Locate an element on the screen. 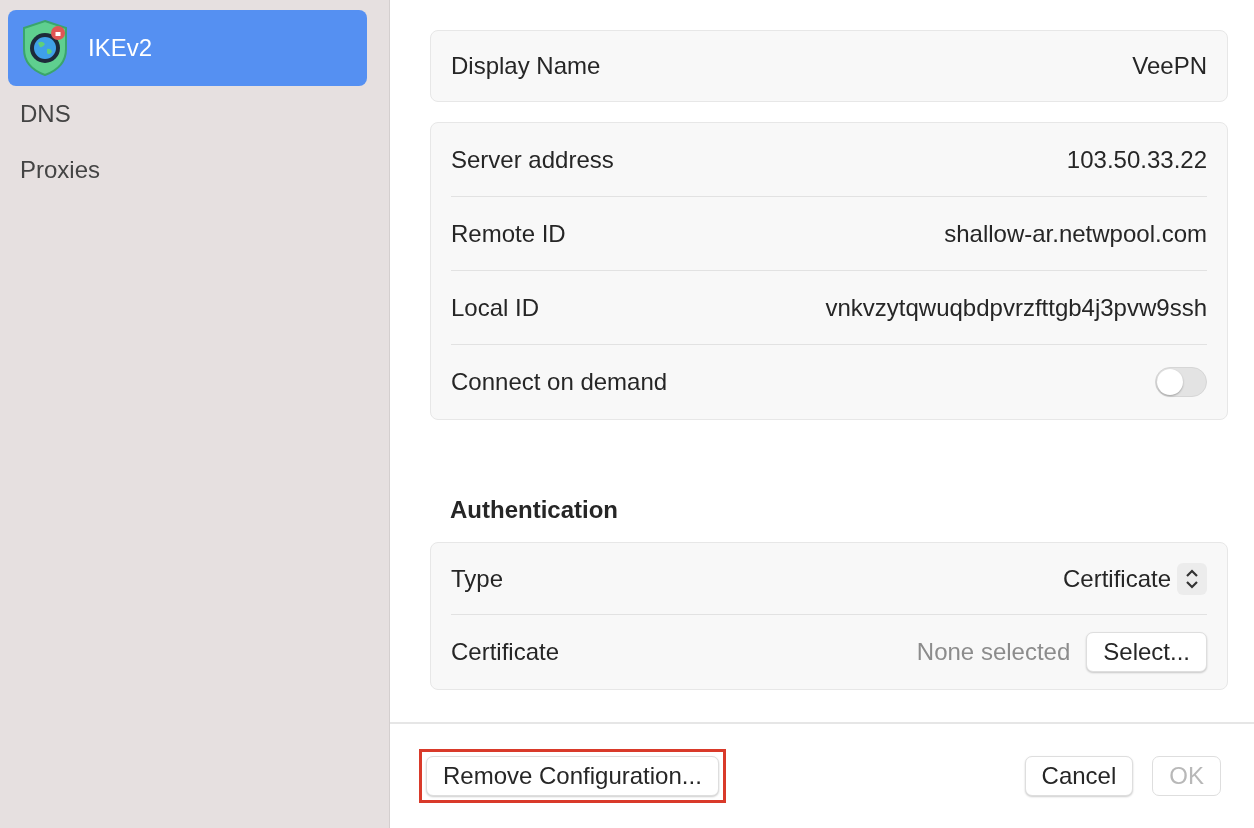 The width and height of the screenshot is (1254, 828). chevron-up-down-icon is located at coordinates (1192, 578).